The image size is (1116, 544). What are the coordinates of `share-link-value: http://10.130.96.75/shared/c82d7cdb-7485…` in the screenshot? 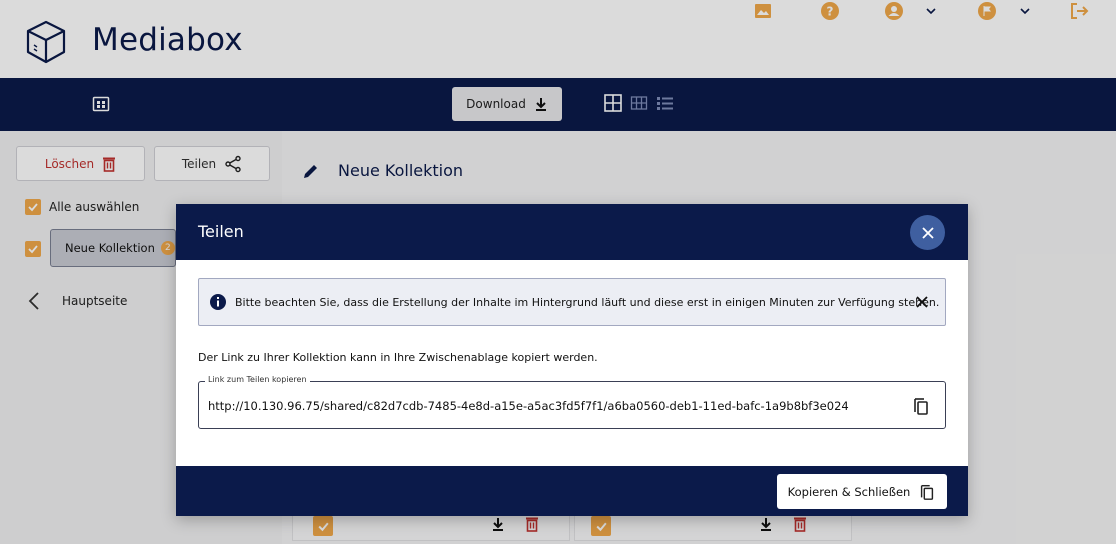 It's located at (528, 406).